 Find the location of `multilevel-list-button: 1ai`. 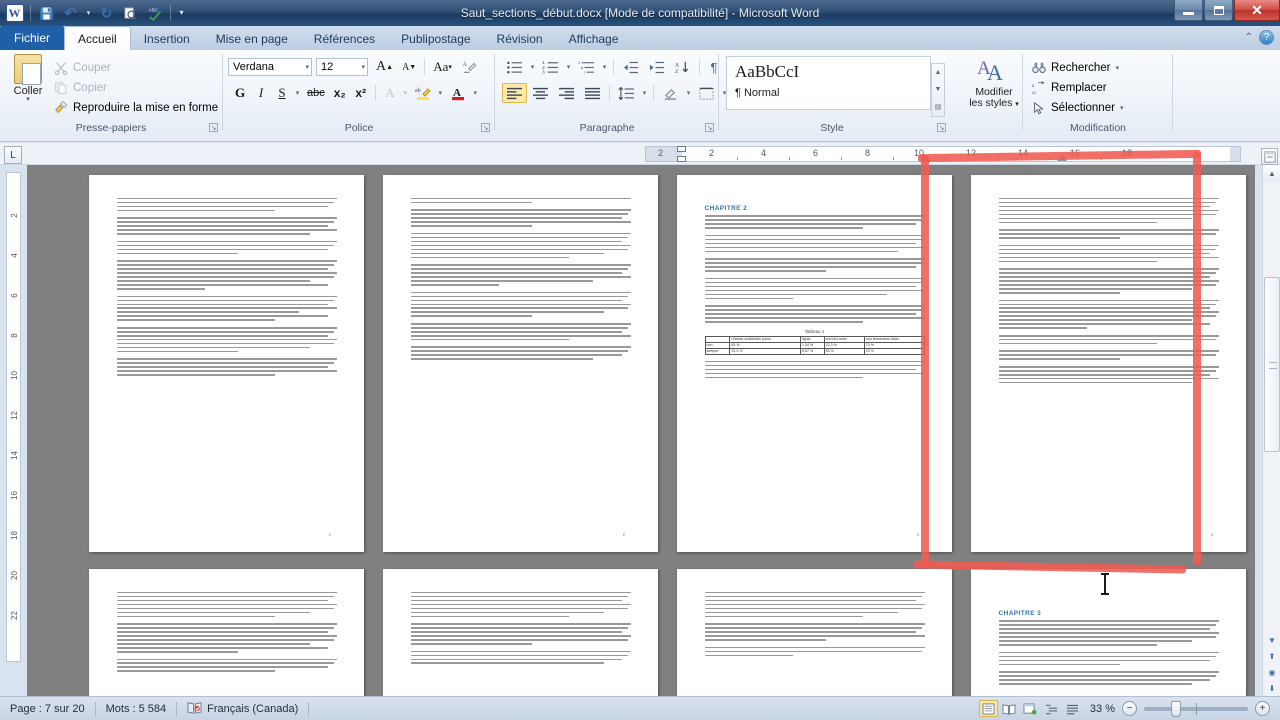

multilevel-list-button: 1ai is located at coordinates (586, 67).